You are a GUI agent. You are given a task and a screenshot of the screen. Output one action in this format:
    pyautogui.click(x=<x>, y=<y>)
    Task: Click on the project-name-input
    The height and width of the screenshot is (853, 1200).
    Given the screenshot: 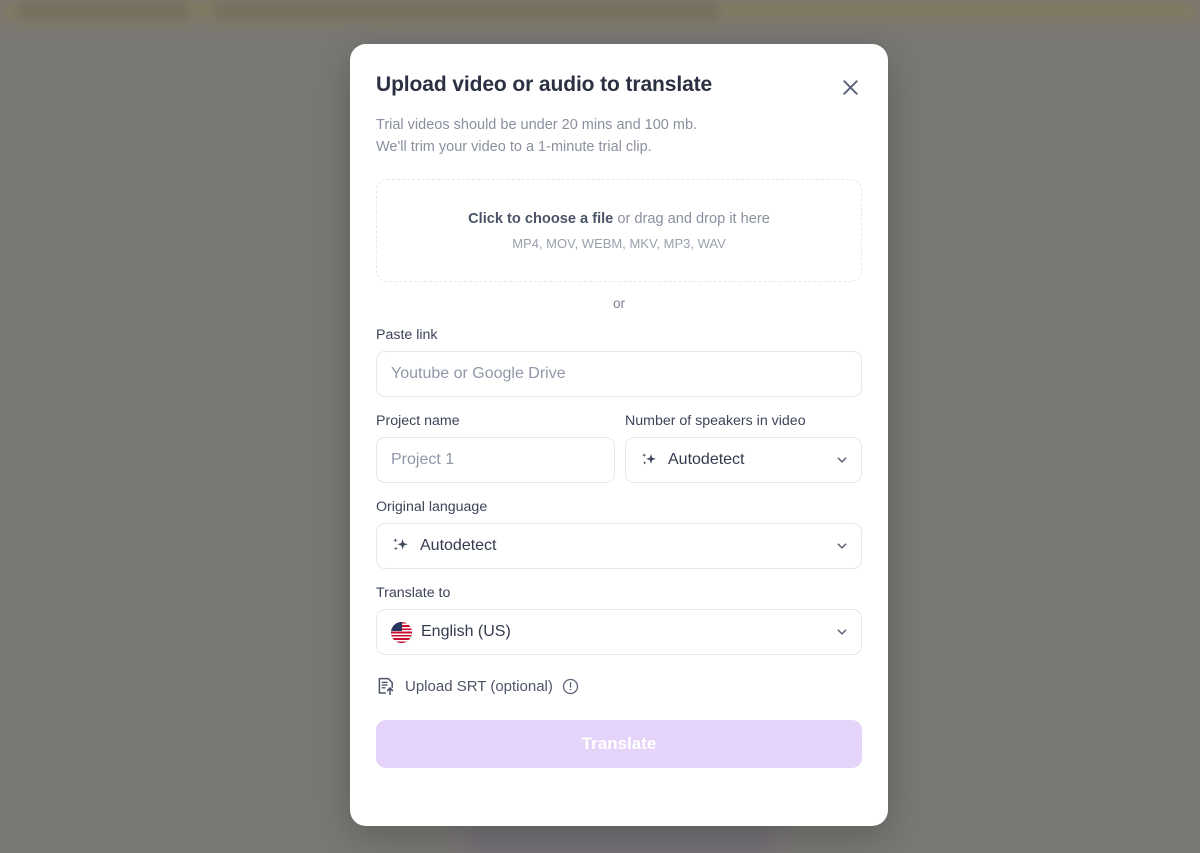 What is the action you would take?
    pyautogui.click(x=495, y=460)
    